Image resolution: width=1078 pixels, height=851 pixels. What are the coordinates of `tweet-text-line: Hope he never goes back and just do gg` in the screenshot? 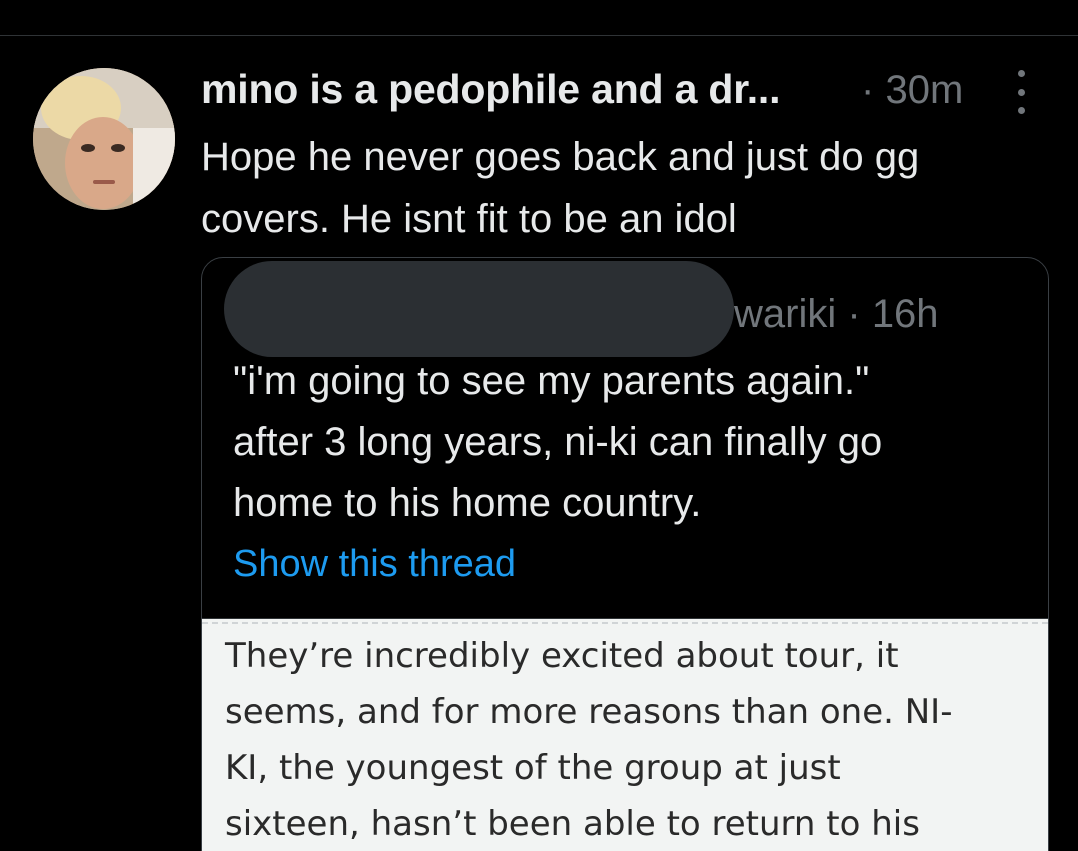 It's located at (560, 157).